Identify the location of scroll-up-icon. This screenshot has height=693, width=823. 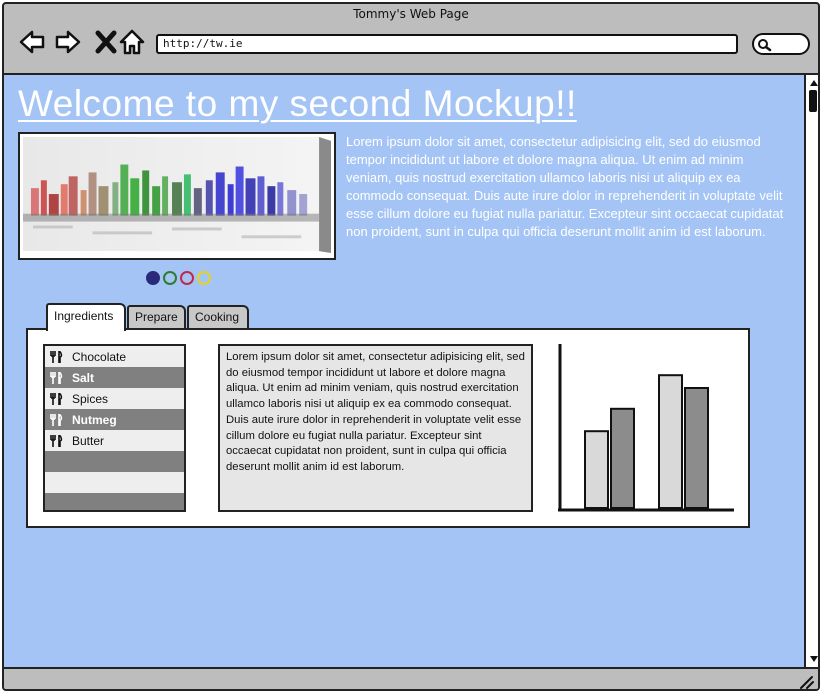
(814, 83).